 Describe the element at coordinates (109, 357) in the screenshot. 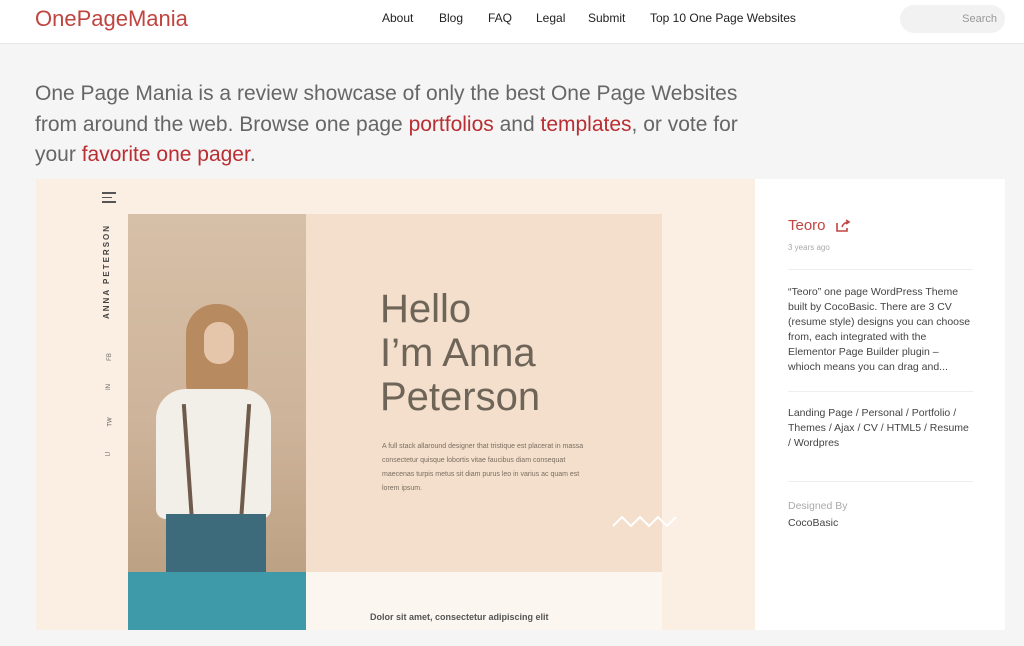

I see `social-fb: FB` at that location.